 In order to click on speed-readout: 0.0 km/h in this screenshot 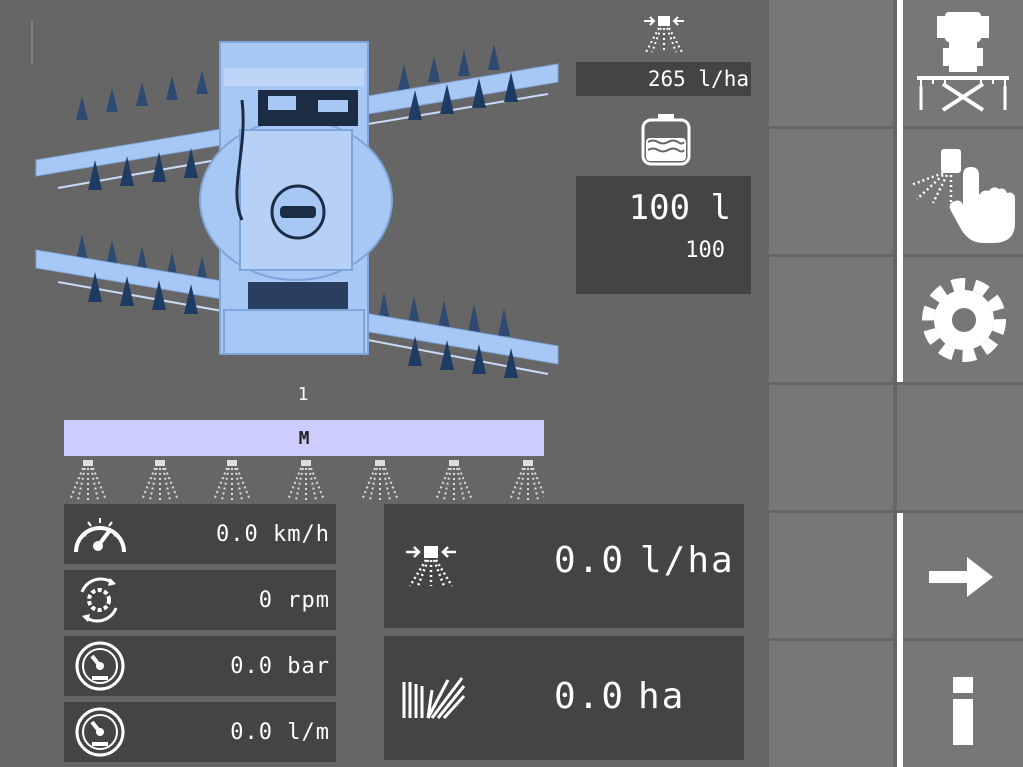, I will do `click(200, 534)`.